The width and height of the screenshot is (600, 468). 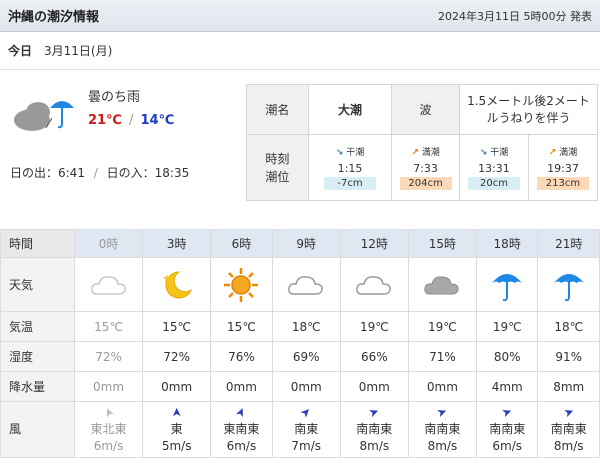 I want to click on wind-cell: ➤ 南東 7m/s, so click(x=306, y=429).